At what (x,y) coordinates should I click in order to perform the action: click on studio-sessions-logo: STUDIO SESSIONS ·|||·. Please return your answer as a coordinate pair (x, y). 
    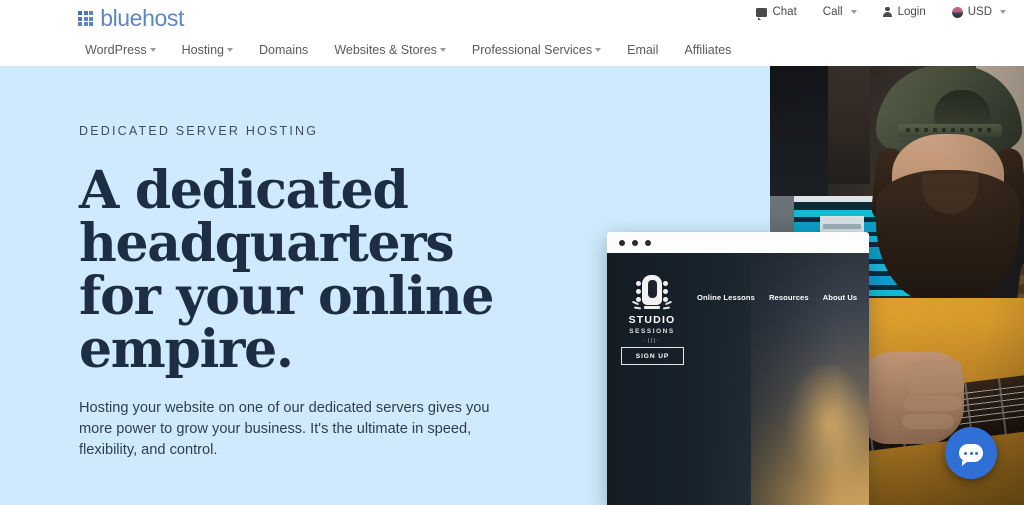
    Looking at the image, I should click on (652, 309).